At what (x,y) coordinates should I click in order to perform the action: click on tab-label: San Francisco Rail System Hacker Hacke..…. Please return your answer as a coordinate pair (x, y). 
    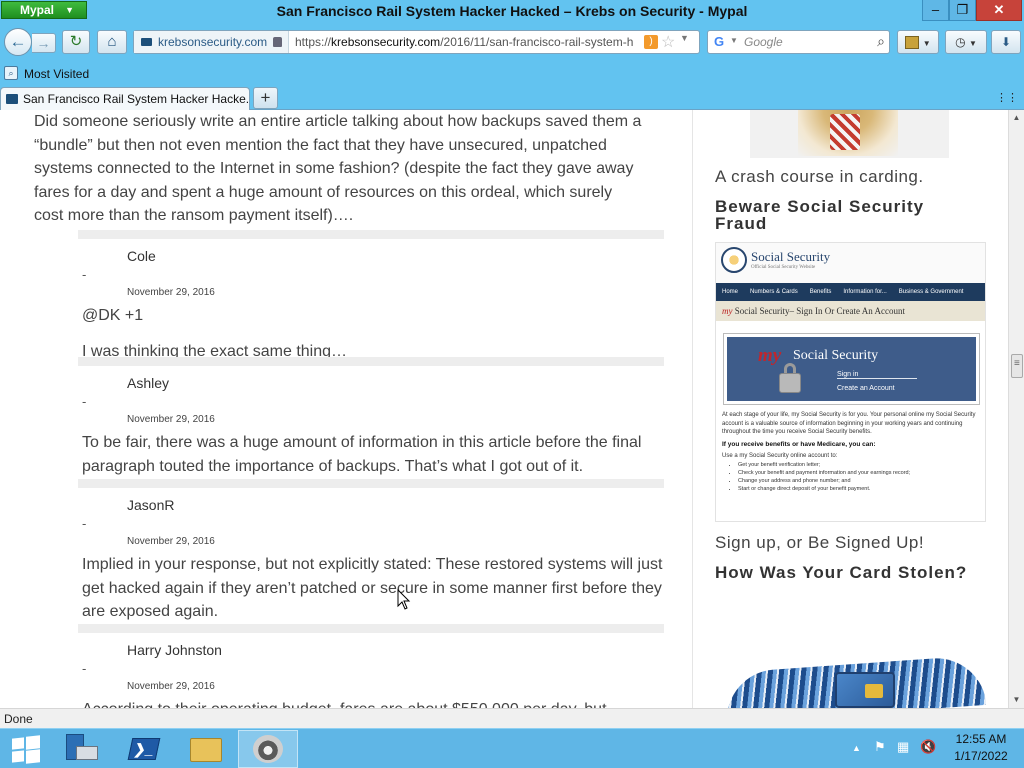
    Looking at the image, I should click on (136, 99).